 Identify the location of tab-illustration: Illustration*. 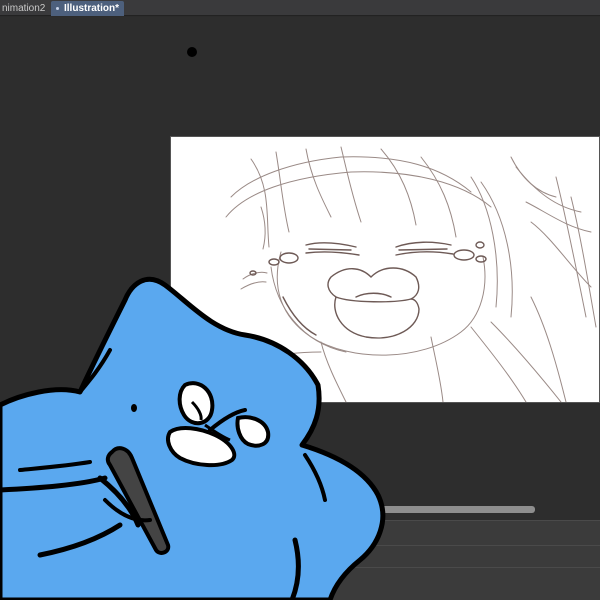
(87, 8).